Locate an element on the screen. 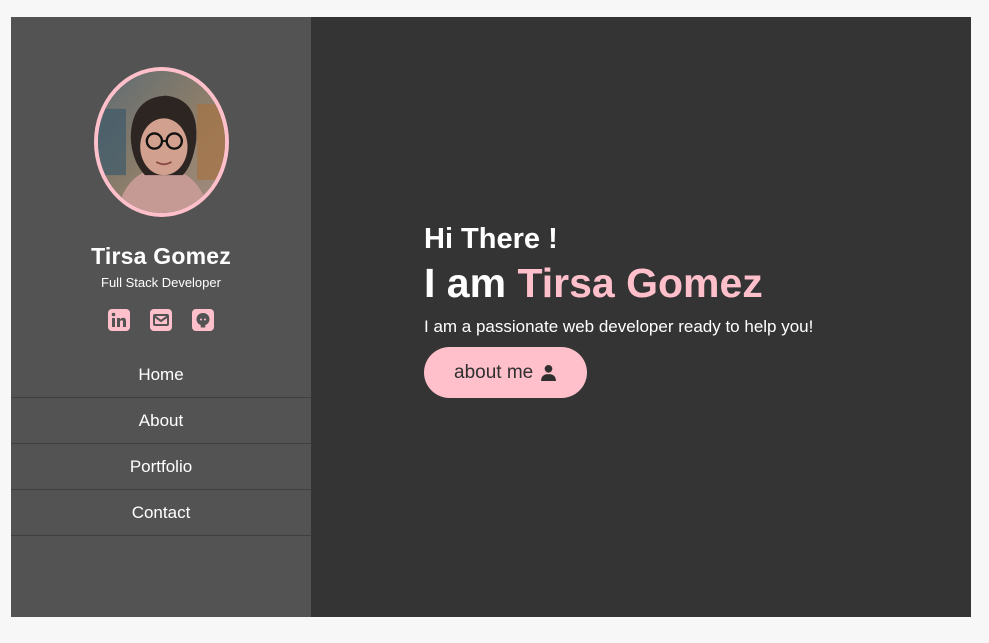 This screenshot has width=989, height=643. about-me-button: about me is located at coordinates (506, 372).